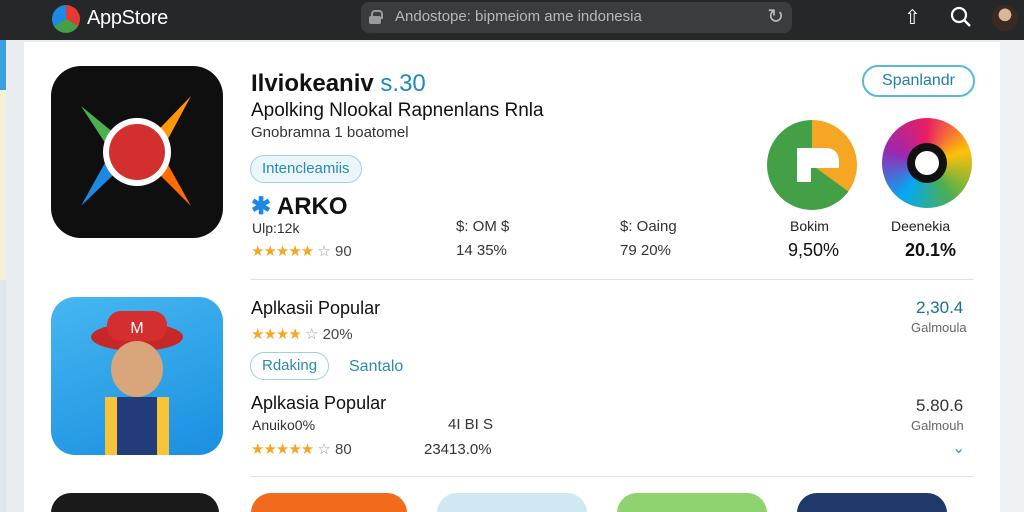  What do you see at coordinates (376, 367) in the screenshot?
I see `link: Santalo` at bounding box center [376, 367].